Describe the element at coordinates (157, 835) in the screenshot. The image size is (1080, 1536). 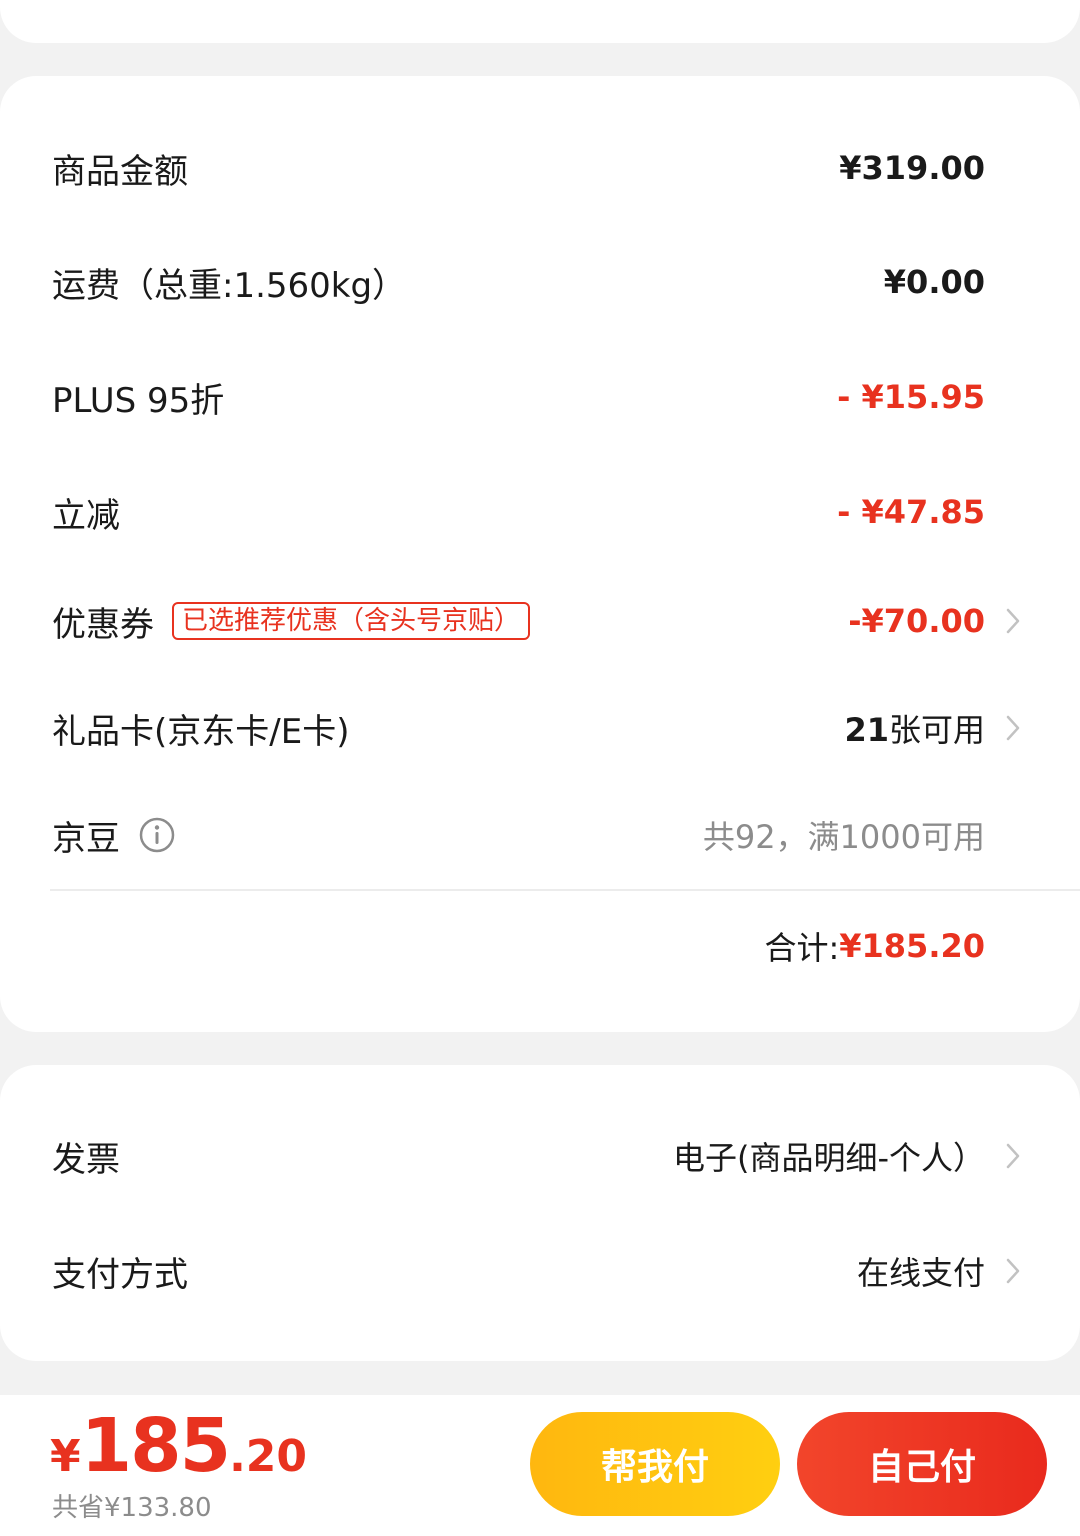
I see `info-icon` at that location.